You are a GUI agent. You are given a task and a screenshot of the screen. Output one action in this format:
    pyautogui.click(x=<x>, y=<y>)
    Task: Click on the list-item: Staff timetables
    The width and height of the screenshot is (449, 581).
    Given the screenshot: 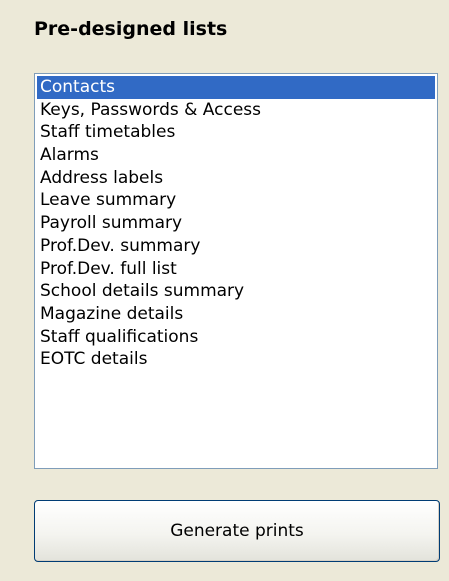 What is the action you would take?
    pyautogui.click(x=236, y=132)
    